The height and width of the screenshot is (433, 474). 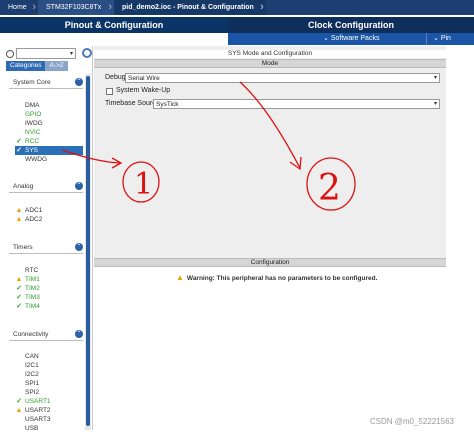 I want to click on configuration-header: Configuration, so click(x=270, y=262).